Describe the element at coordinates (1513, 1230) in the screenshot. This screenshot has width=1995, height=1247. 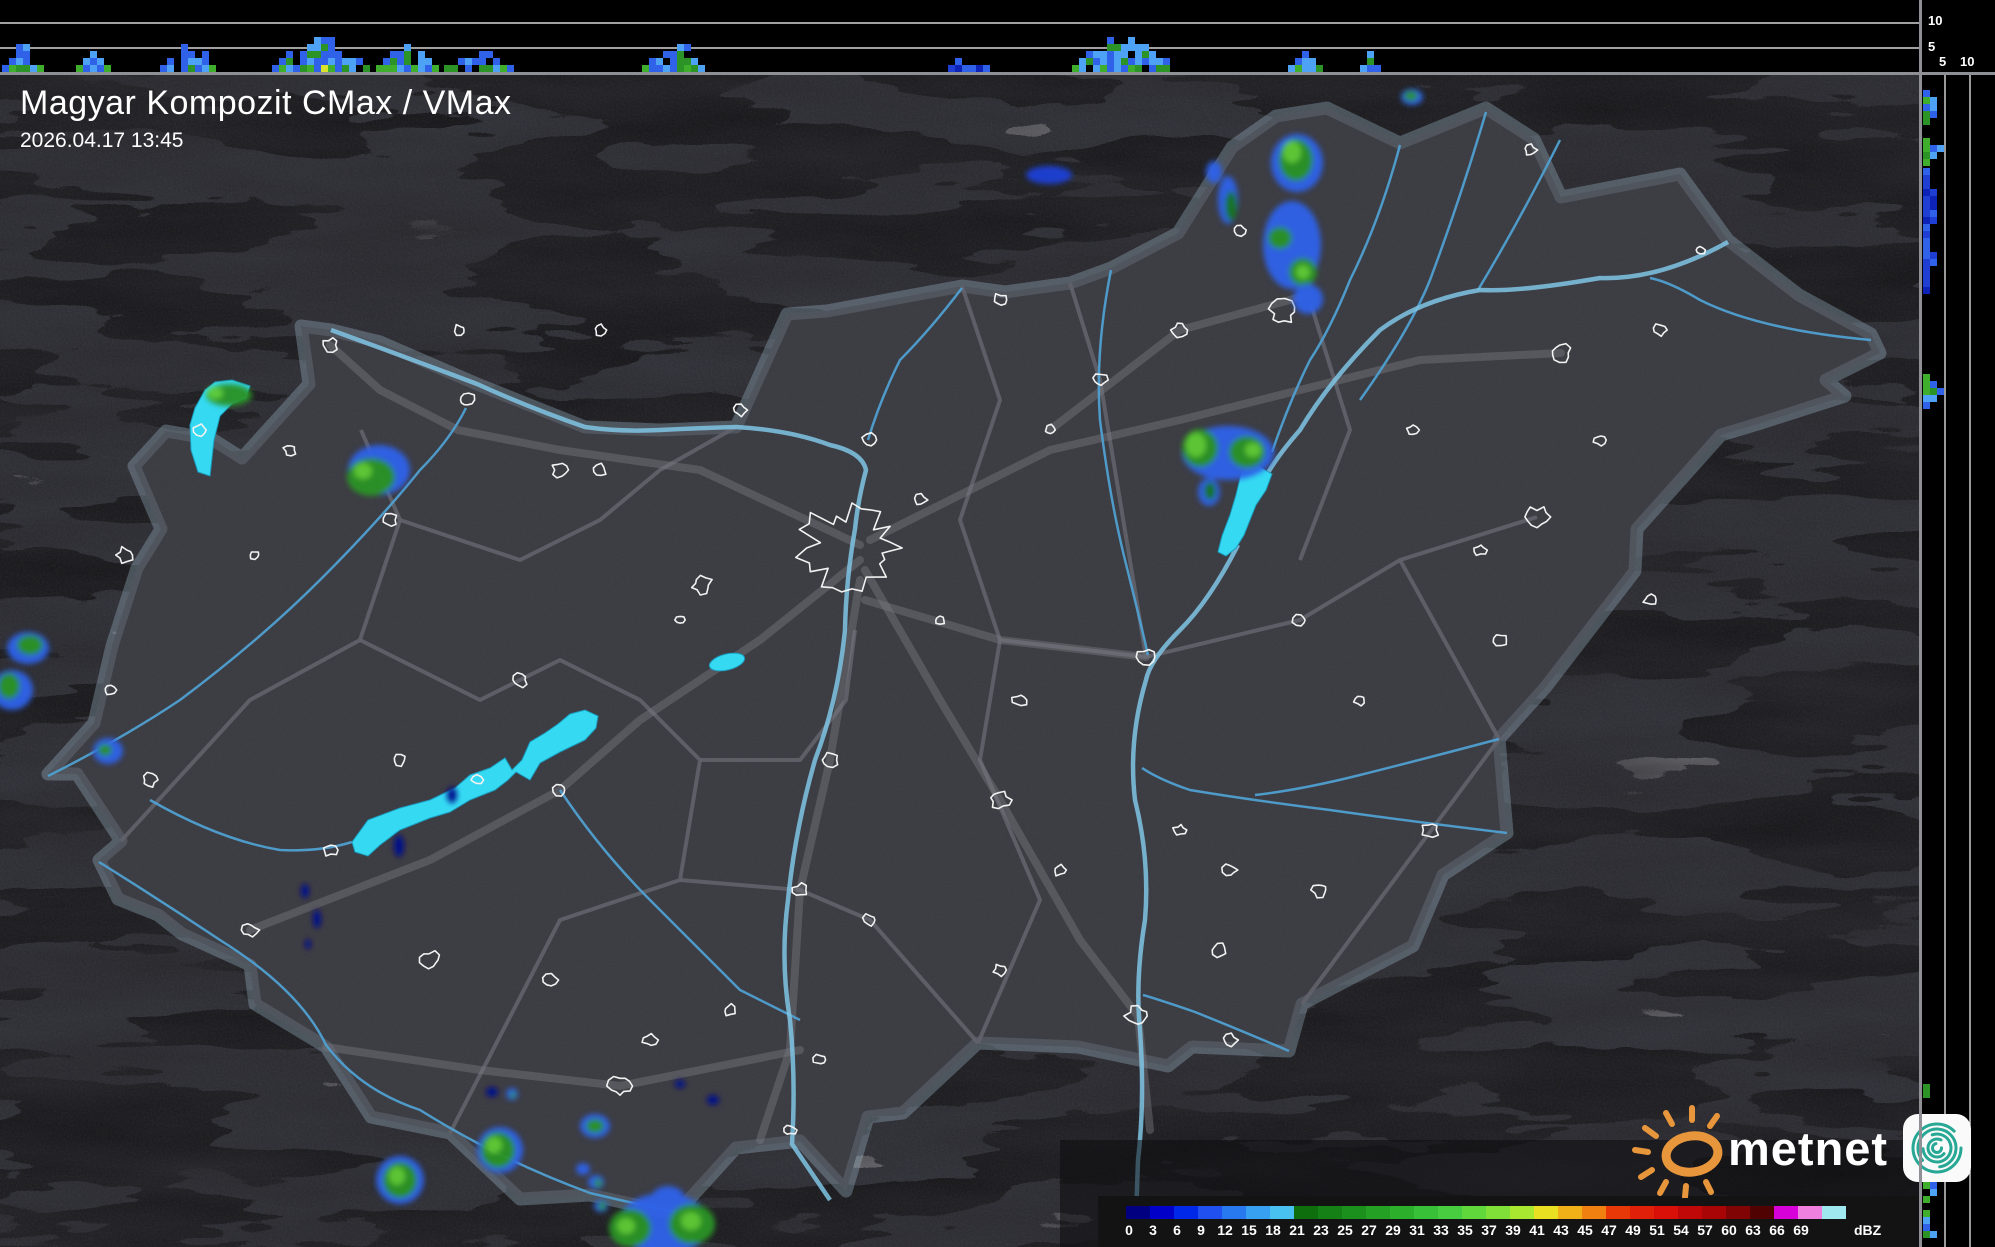
I see `colorbar-tick-label: 39` at that location.